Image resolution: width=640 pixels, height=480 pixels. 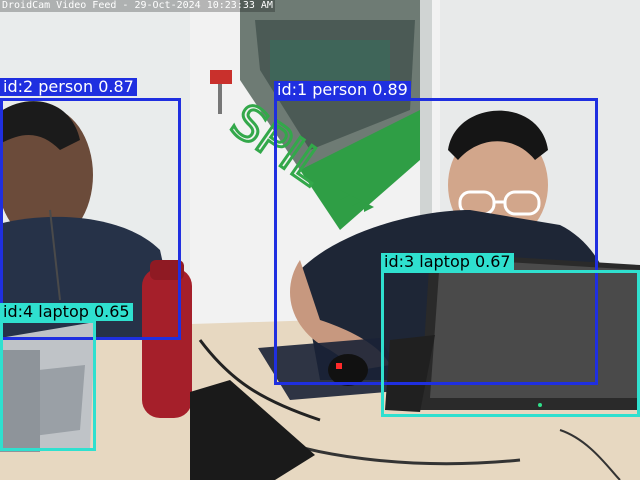 What do you see at coordinates (447, 262) in the screenshot?
I see `detection-label-laptop-3: id:3 laptop 0.67` at bounding box center [447, 262].